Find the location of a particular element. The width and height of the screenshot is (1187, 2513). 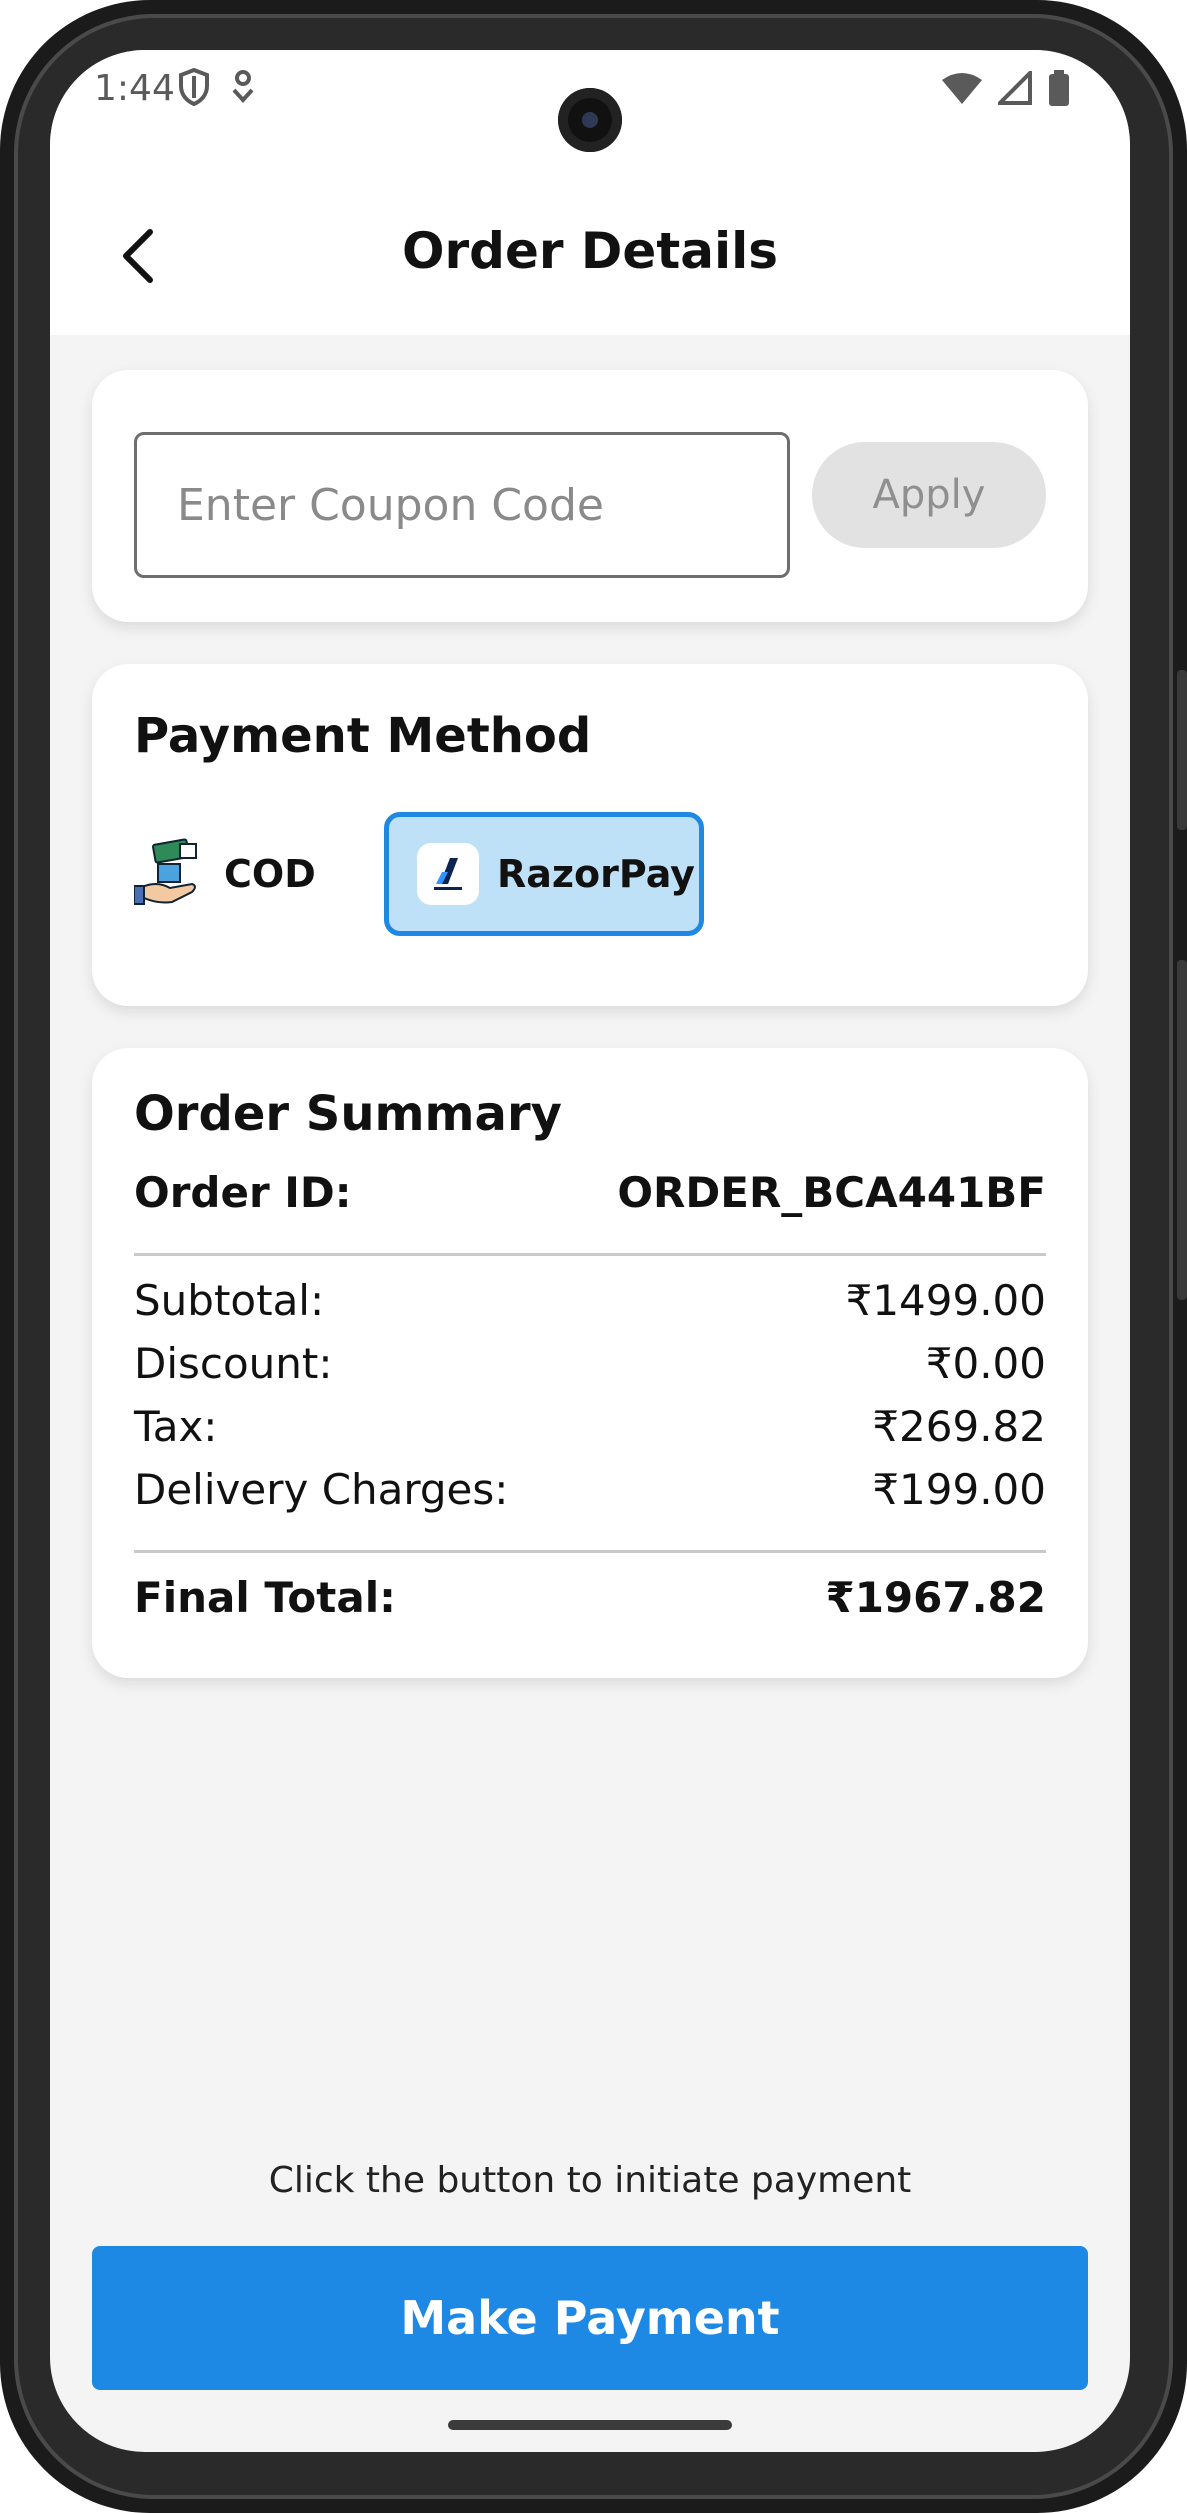

status-right-icons is located at coordinates (1006, 89).